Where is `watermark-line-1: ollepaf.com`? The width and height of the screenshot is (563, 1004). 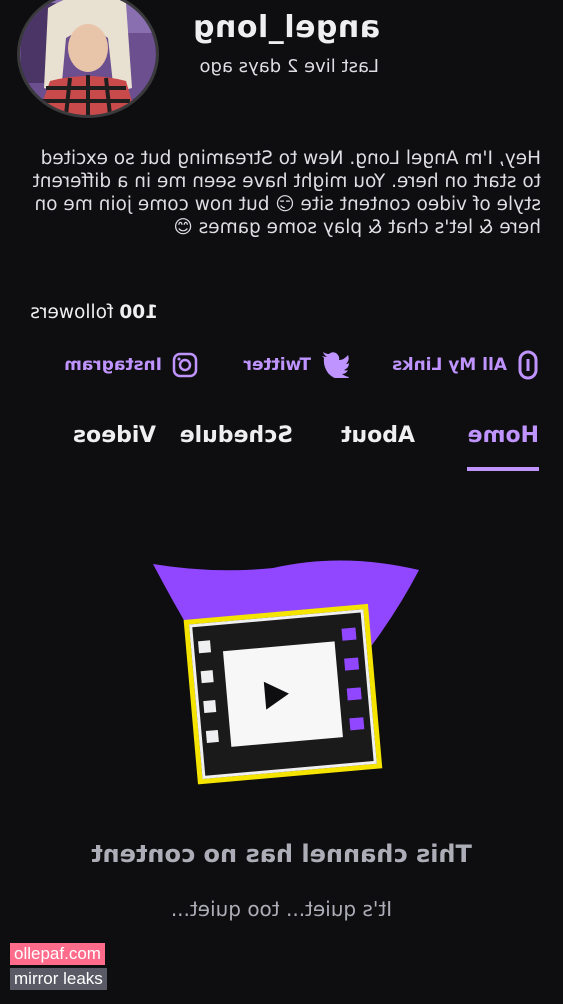 watermark-line-1: ollepaf.com is located at coordinates (57, 954).